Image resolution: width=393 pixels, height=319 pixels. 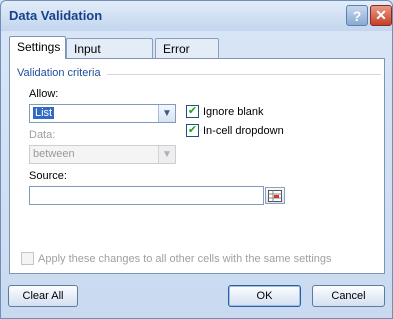 What do you see at coordinates (54, 154) in the screenshot?
I see `data-selected-value: between` at bounding box center [54, 154].